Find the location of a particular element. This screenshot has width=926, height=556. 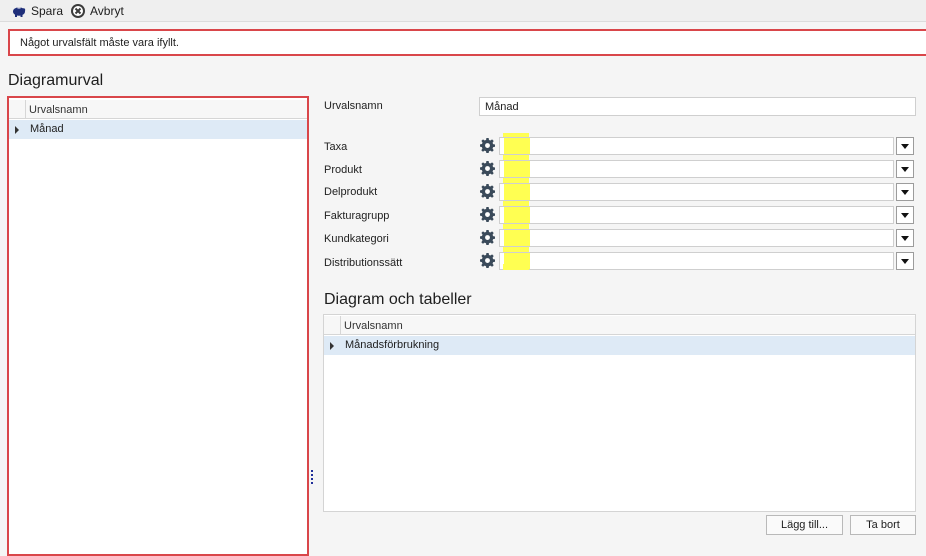

taxa-combo is located at coordinates (696, 146).